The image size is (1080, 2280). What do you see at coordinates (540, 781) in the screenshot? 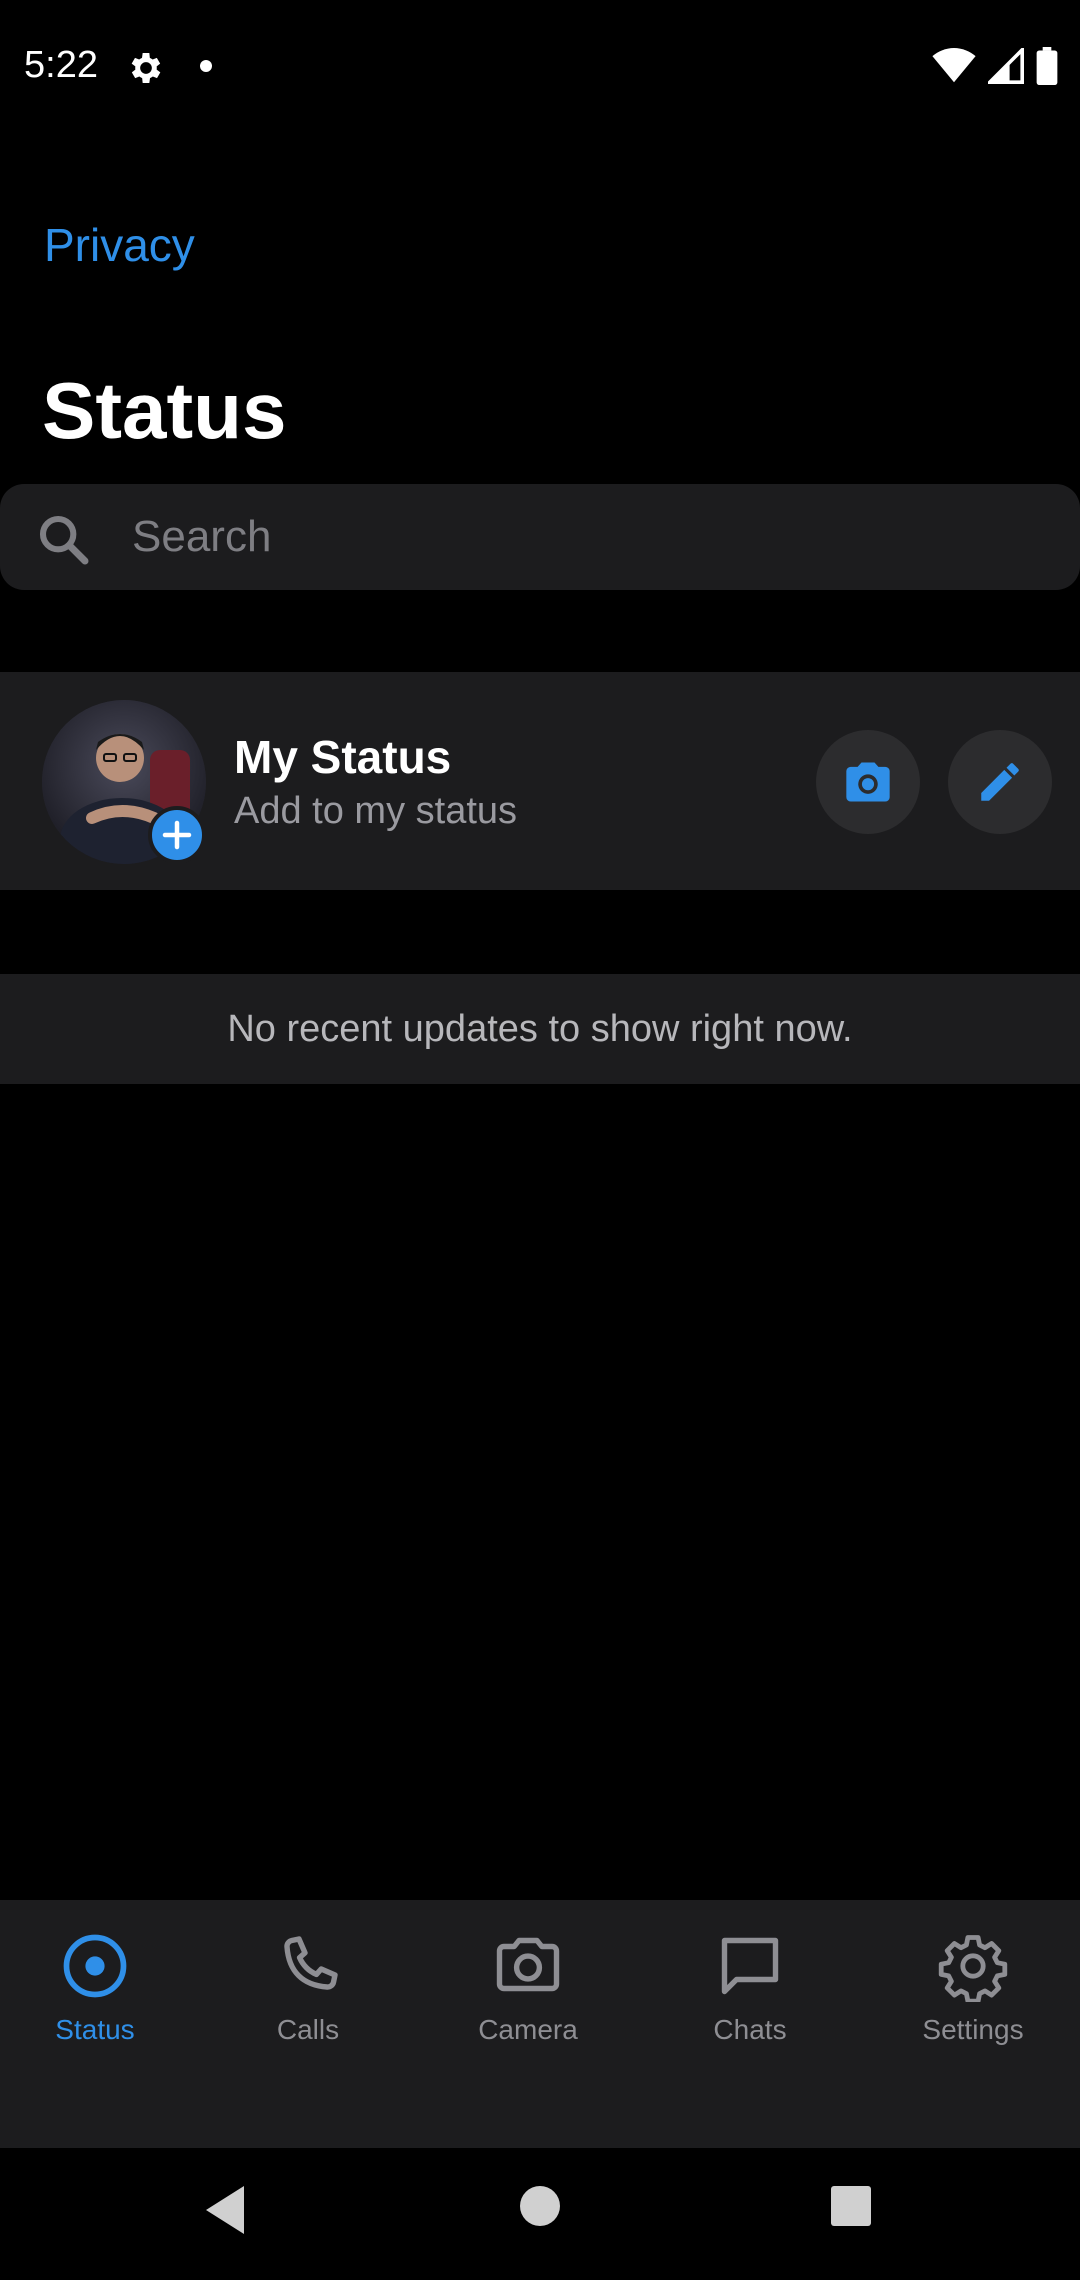
I see `my-status-row: My Status Add to my status` at bounding box center [540, 781].